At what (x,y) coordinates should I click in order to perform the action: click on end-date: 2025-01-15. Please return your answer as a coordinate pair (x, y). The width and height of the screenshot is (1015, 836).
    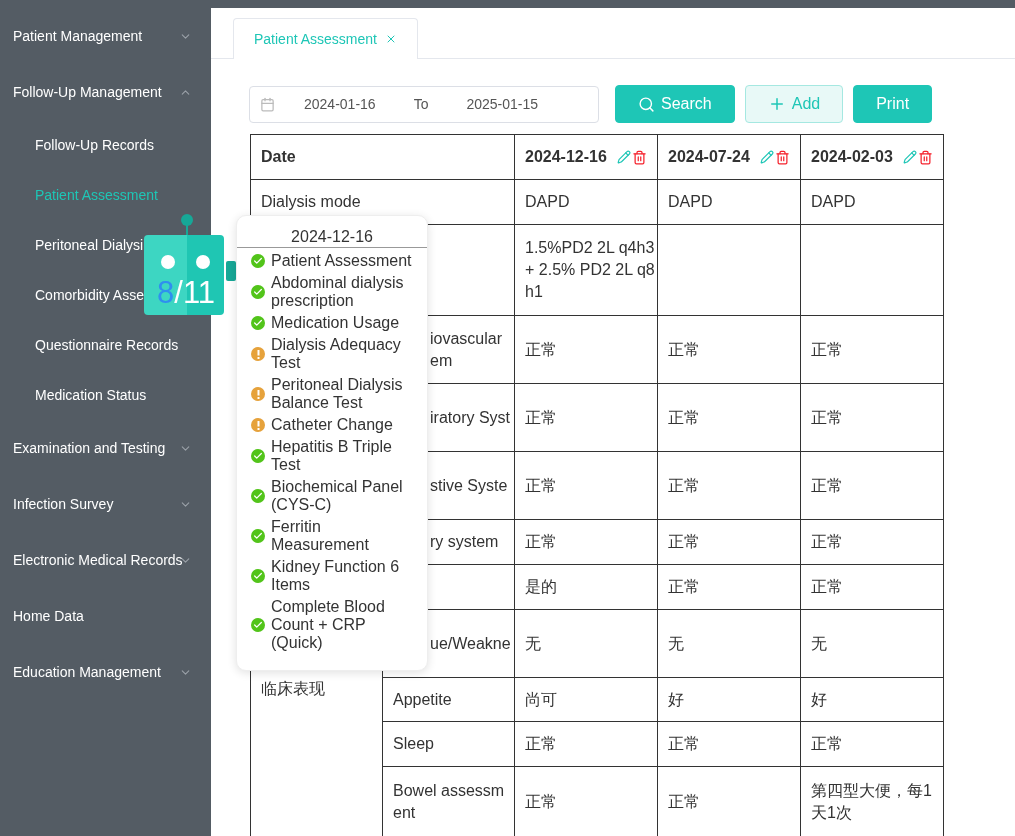
    Looking at the image, I should click on (502, 104).